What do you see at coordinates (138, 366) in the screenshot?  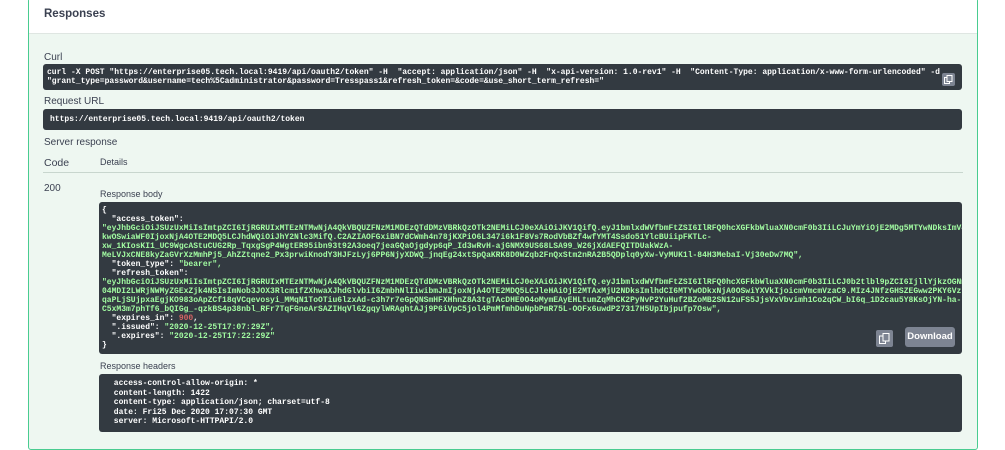 I see `response-headers-label: Response headers` at bounding box center [138, 366].